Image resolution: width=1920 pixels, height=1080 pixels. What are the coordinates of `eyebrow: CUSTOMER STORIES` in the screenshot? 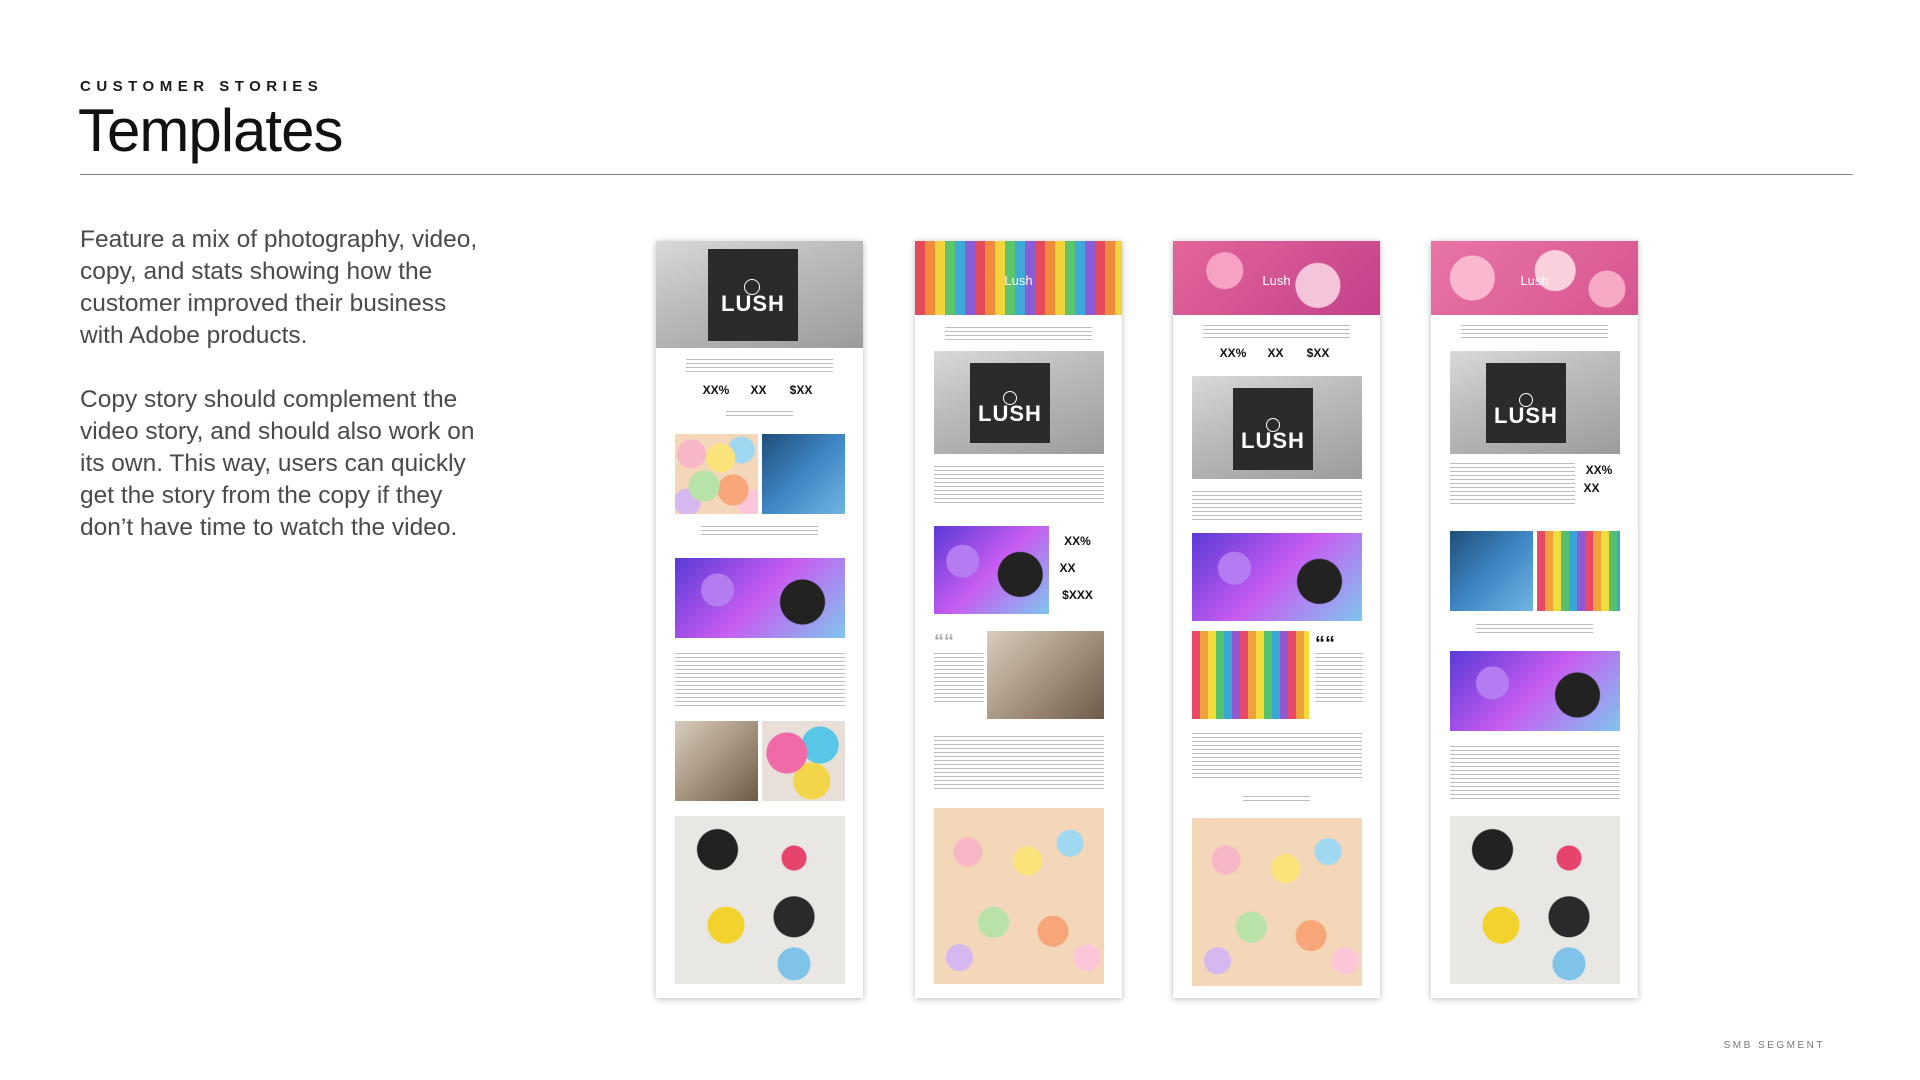 It's located at (202, 86).